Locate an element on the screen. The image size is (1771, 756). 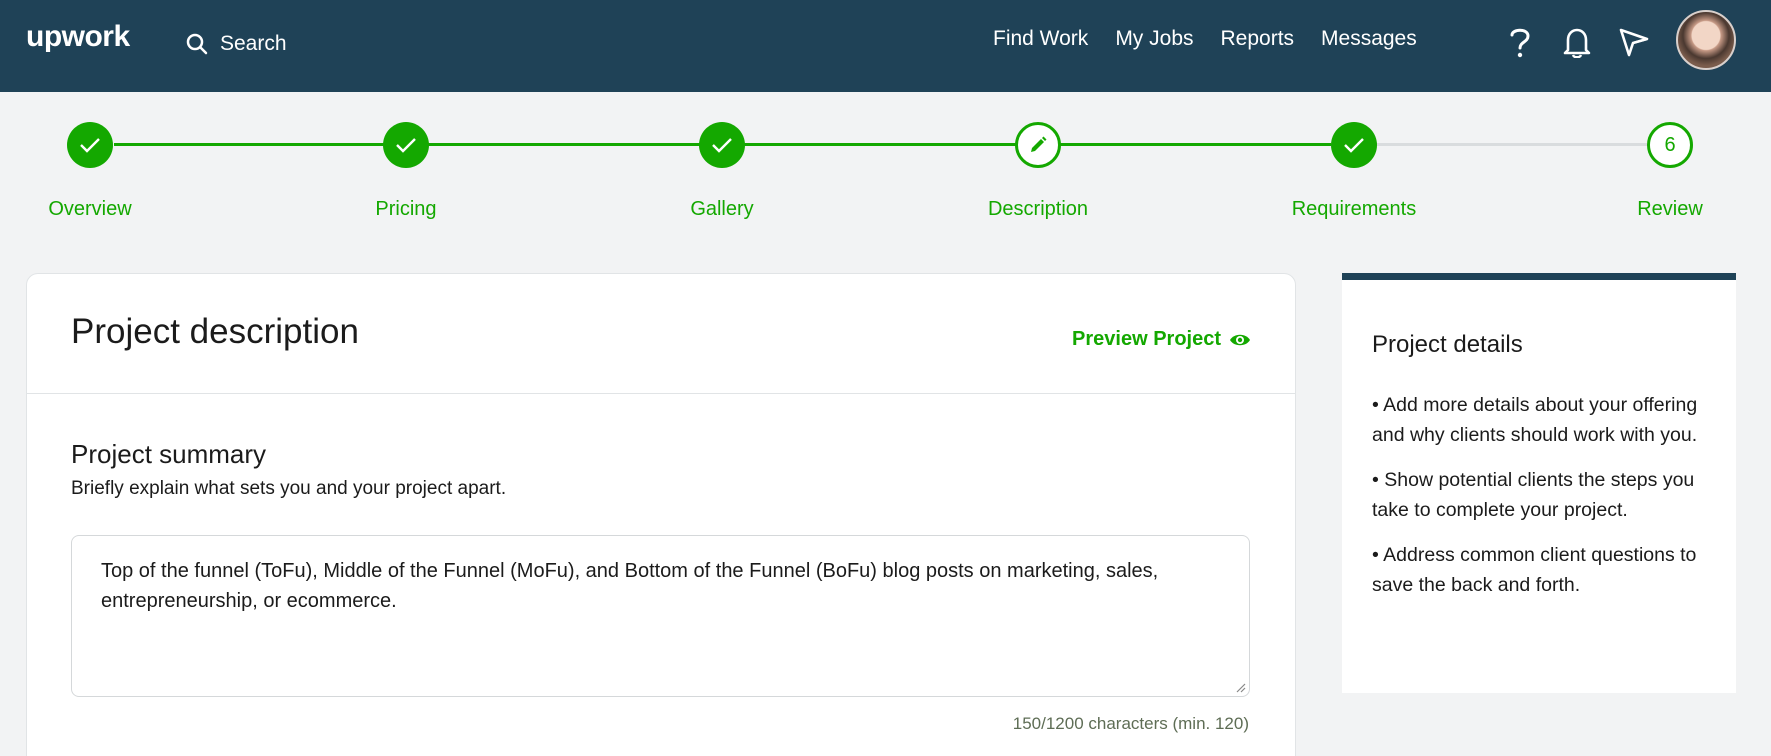
step-requirements-circle is located at coordinates (1354, 145).